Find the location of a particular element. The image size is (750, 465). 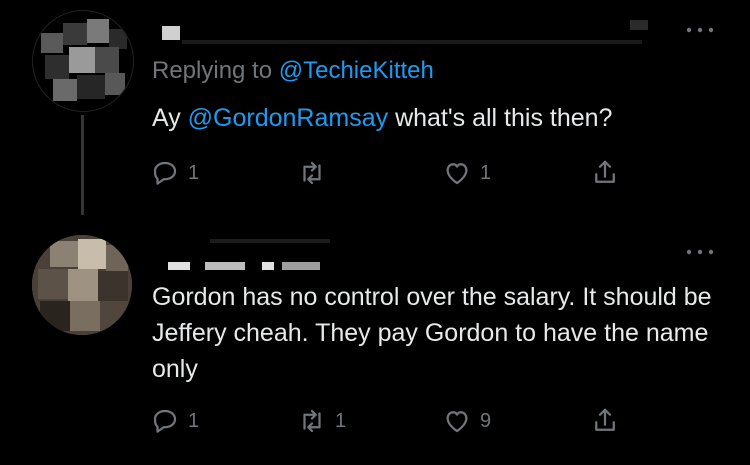

like-button: 1 is located at coordinates (466, 173).